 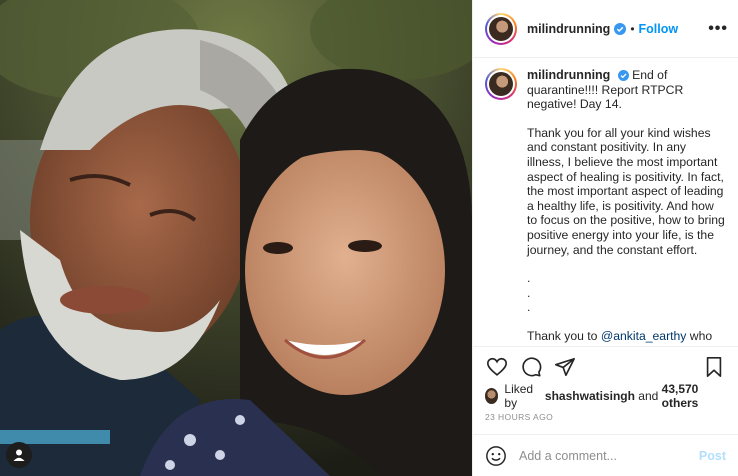 I want to click on user-tag-button, so click(x=19, y=455).